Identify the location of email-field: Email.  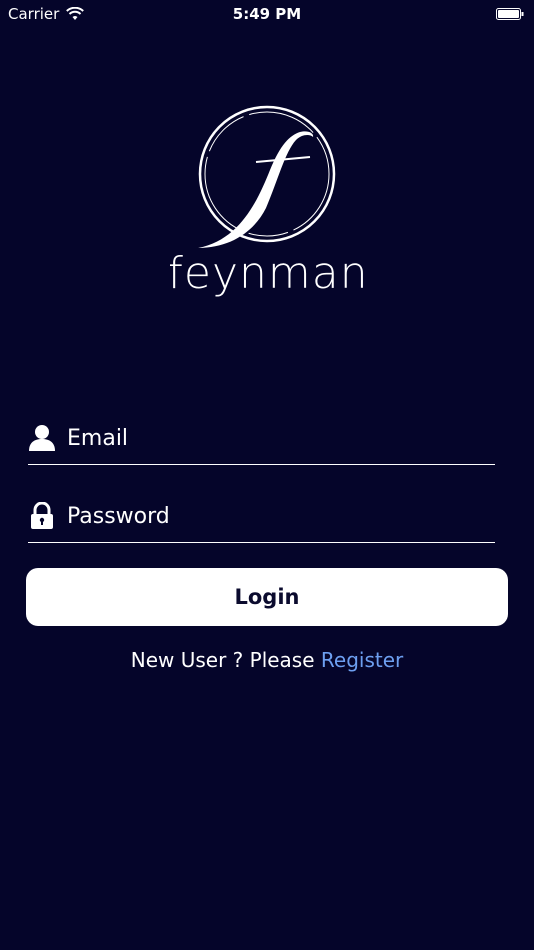
(261, 440).